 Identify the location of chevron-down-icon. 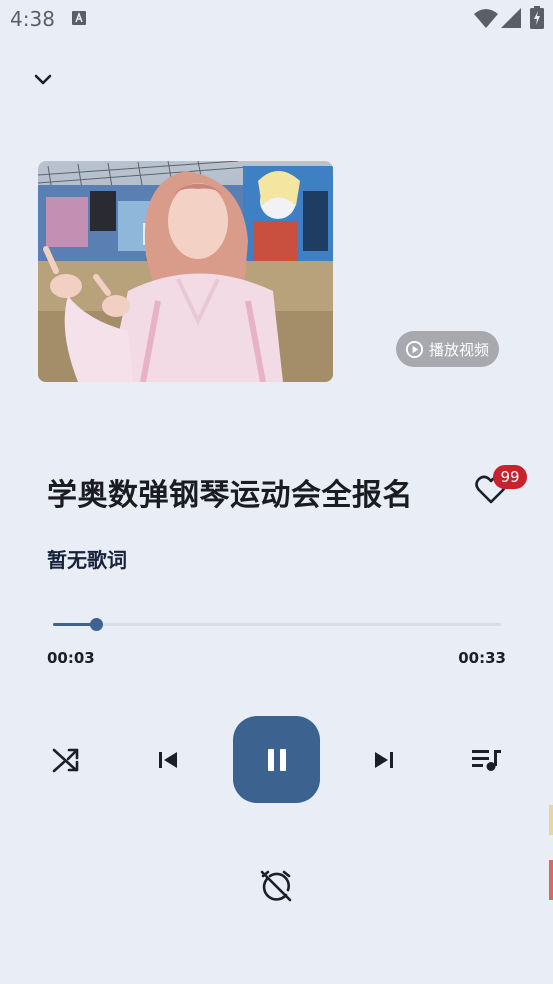
(43, 79).